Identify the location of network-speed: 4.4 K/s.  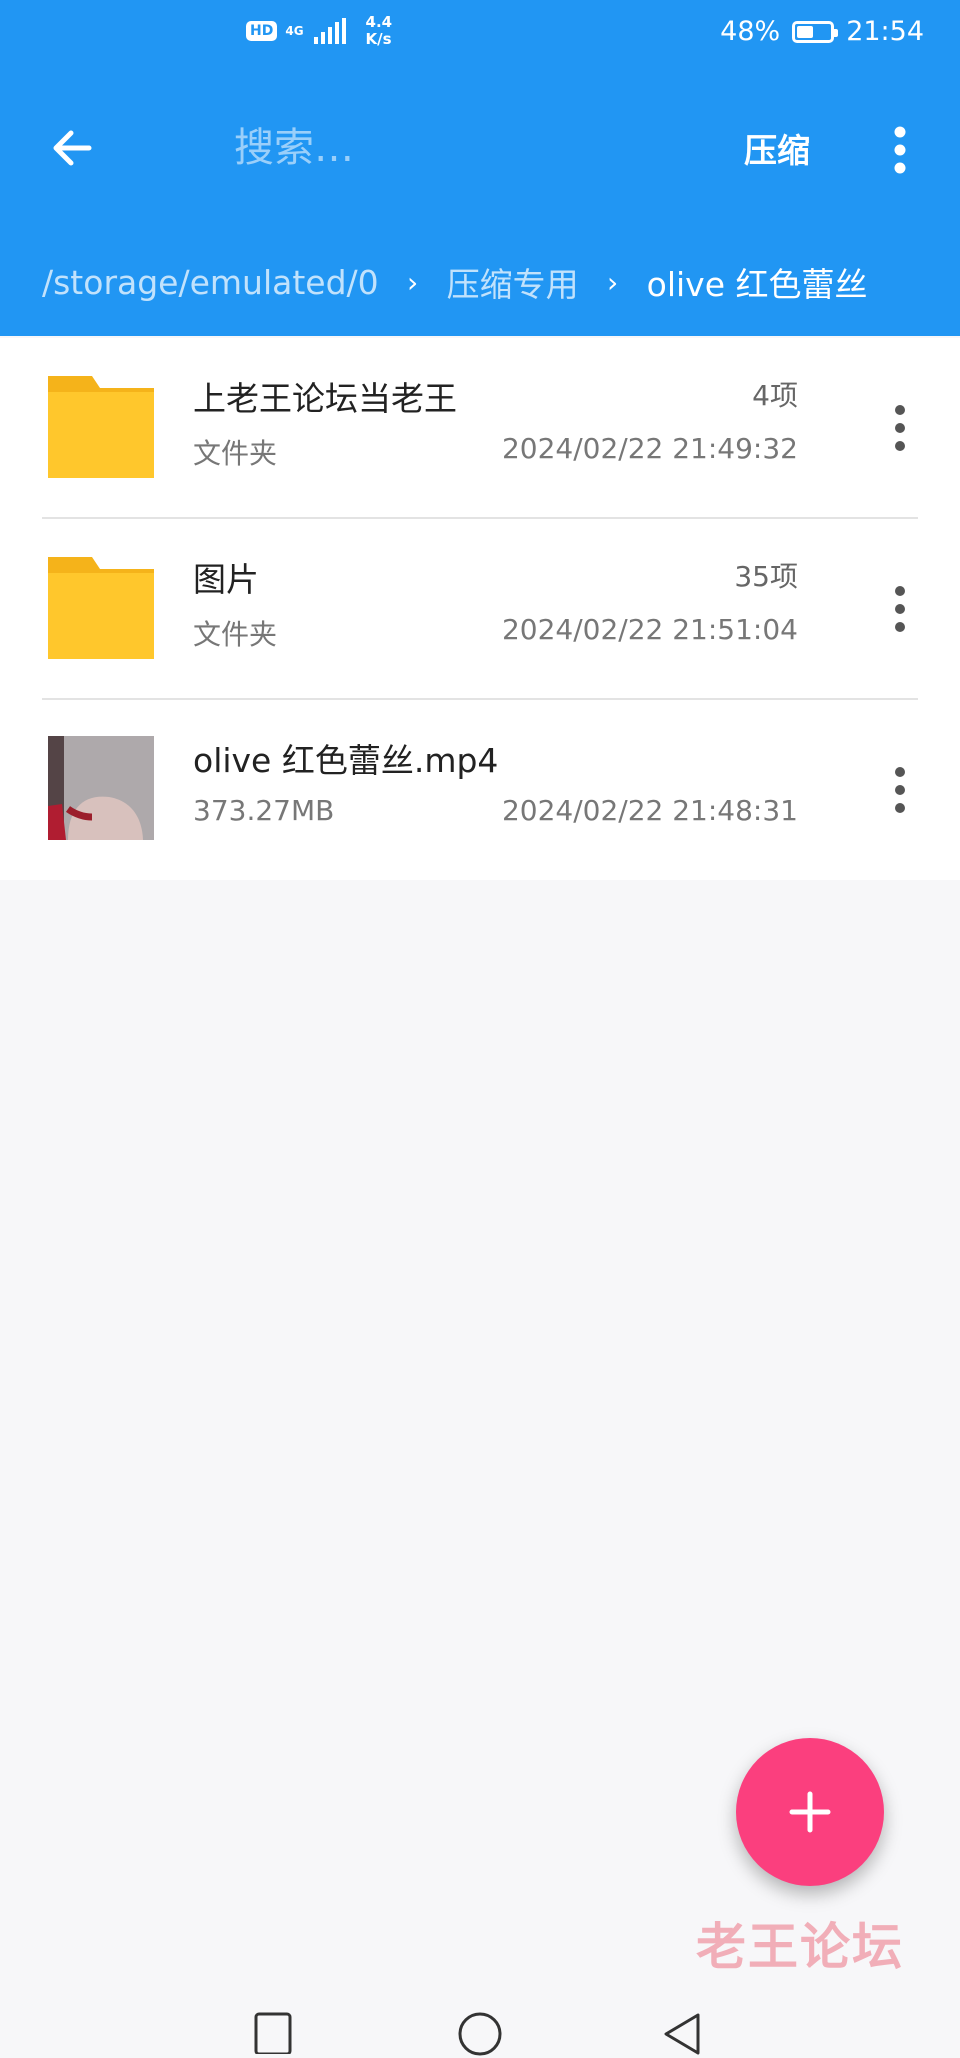
(379, 30).